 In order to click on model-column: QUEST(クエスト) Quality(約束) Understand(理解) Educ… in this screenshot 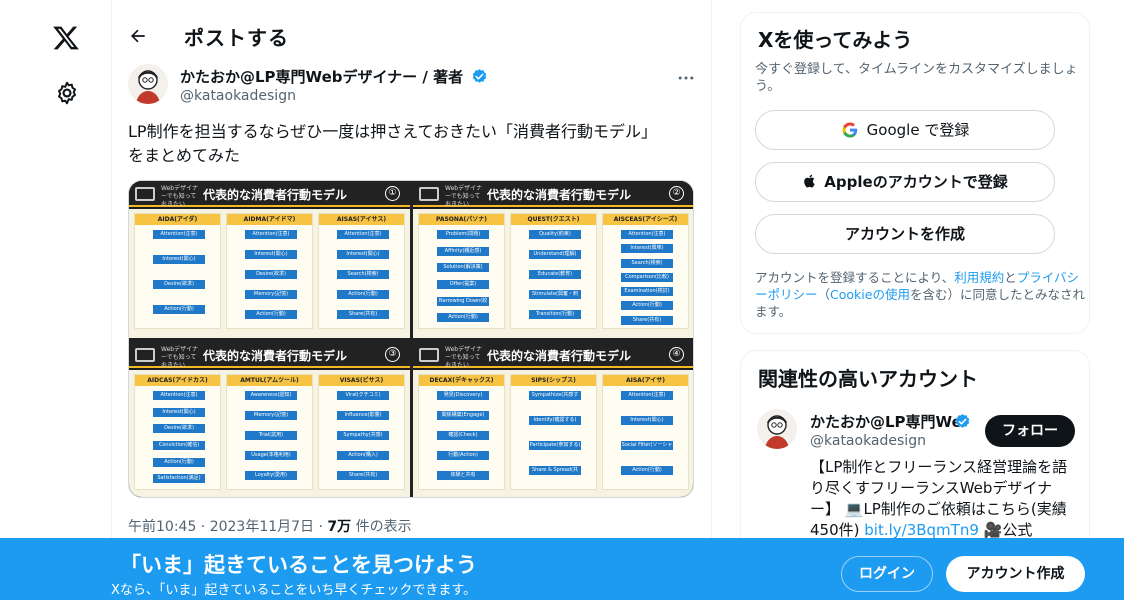, I will do `click(553, 271)`.